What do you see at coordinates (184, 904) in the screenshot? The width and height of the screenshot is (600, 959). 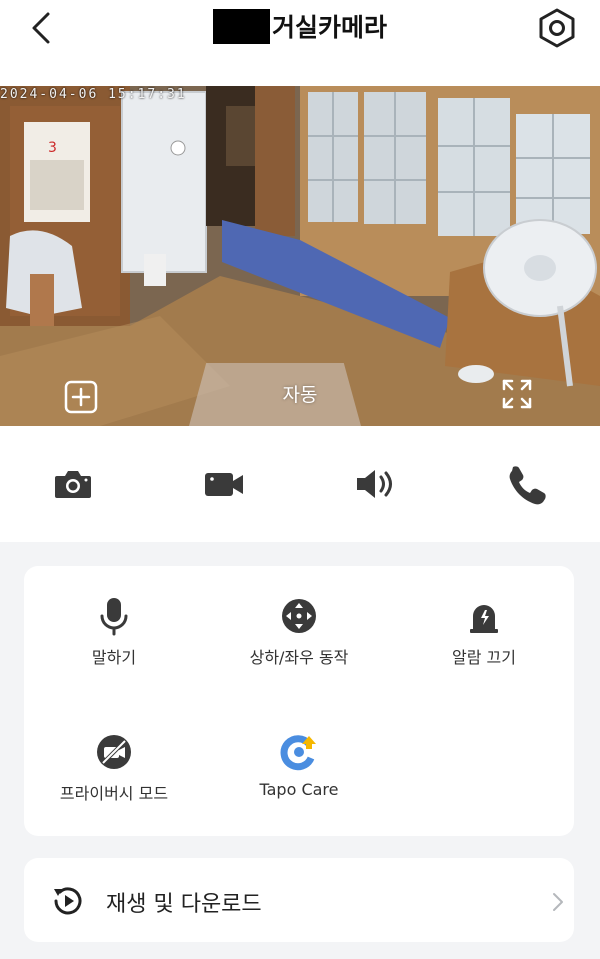 I see `playback-label: 재생 및 다운로드` at bounding box center [184, 904].